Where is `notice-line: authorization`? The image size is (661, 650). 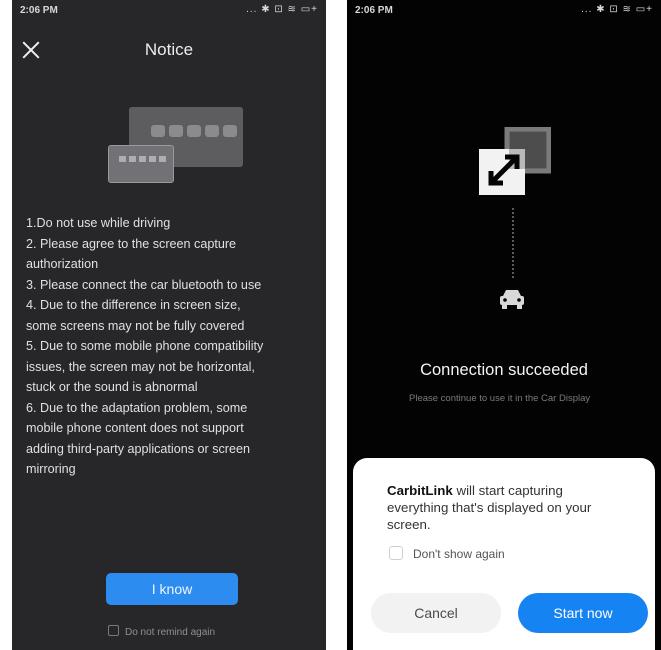 notice-line: authorization is located at coordinates (62, 264).